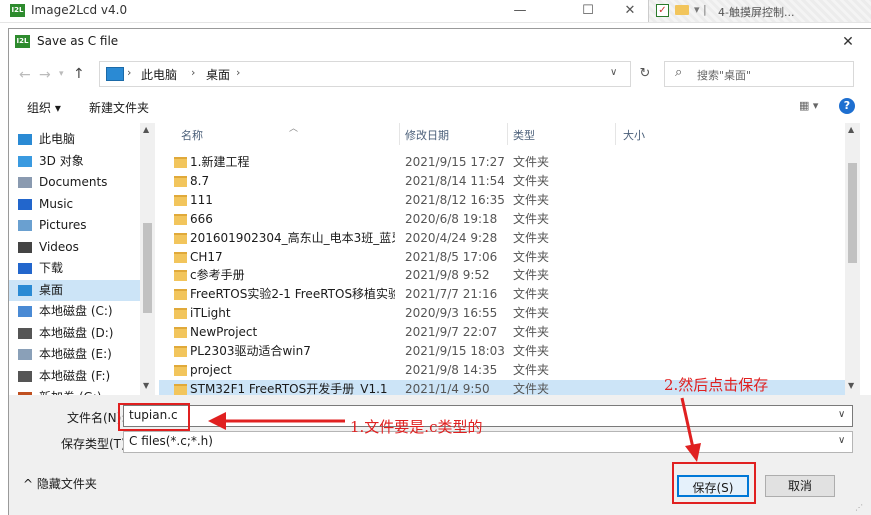 This screenshot has height=515, width=871. I want to click on arrow-to-save, so click(690, 429).